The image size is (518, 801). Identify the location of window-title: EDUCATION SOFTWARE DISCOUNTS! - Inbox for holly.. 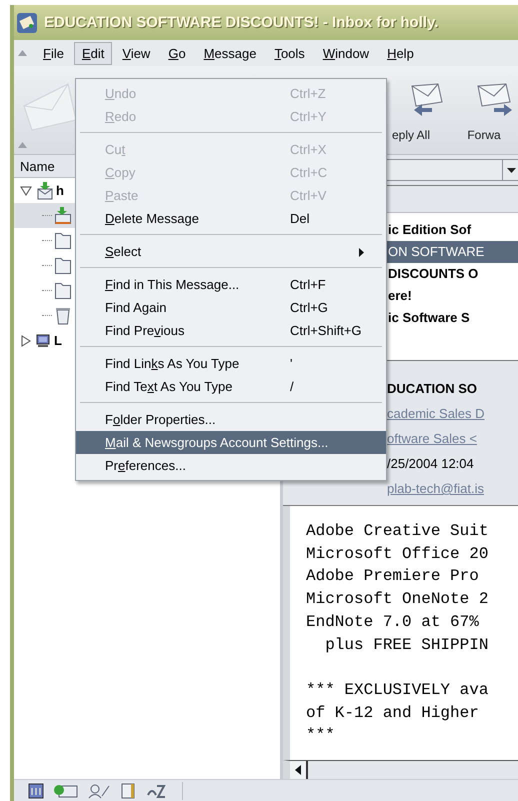
(241, 22).